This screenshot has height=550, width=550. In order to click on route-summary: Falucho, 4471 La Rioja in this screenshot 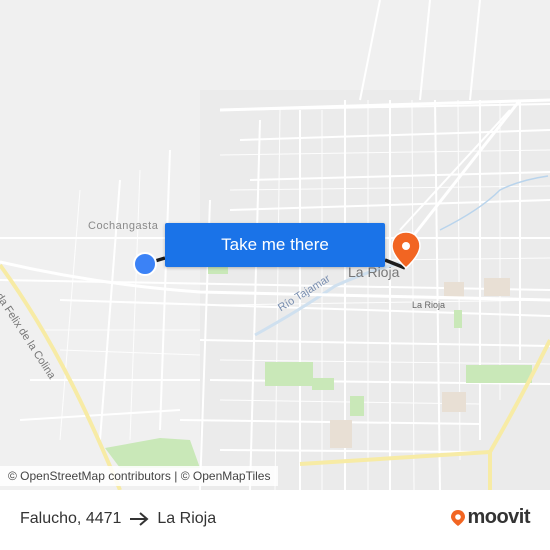, I will do `click(118, 519)`.